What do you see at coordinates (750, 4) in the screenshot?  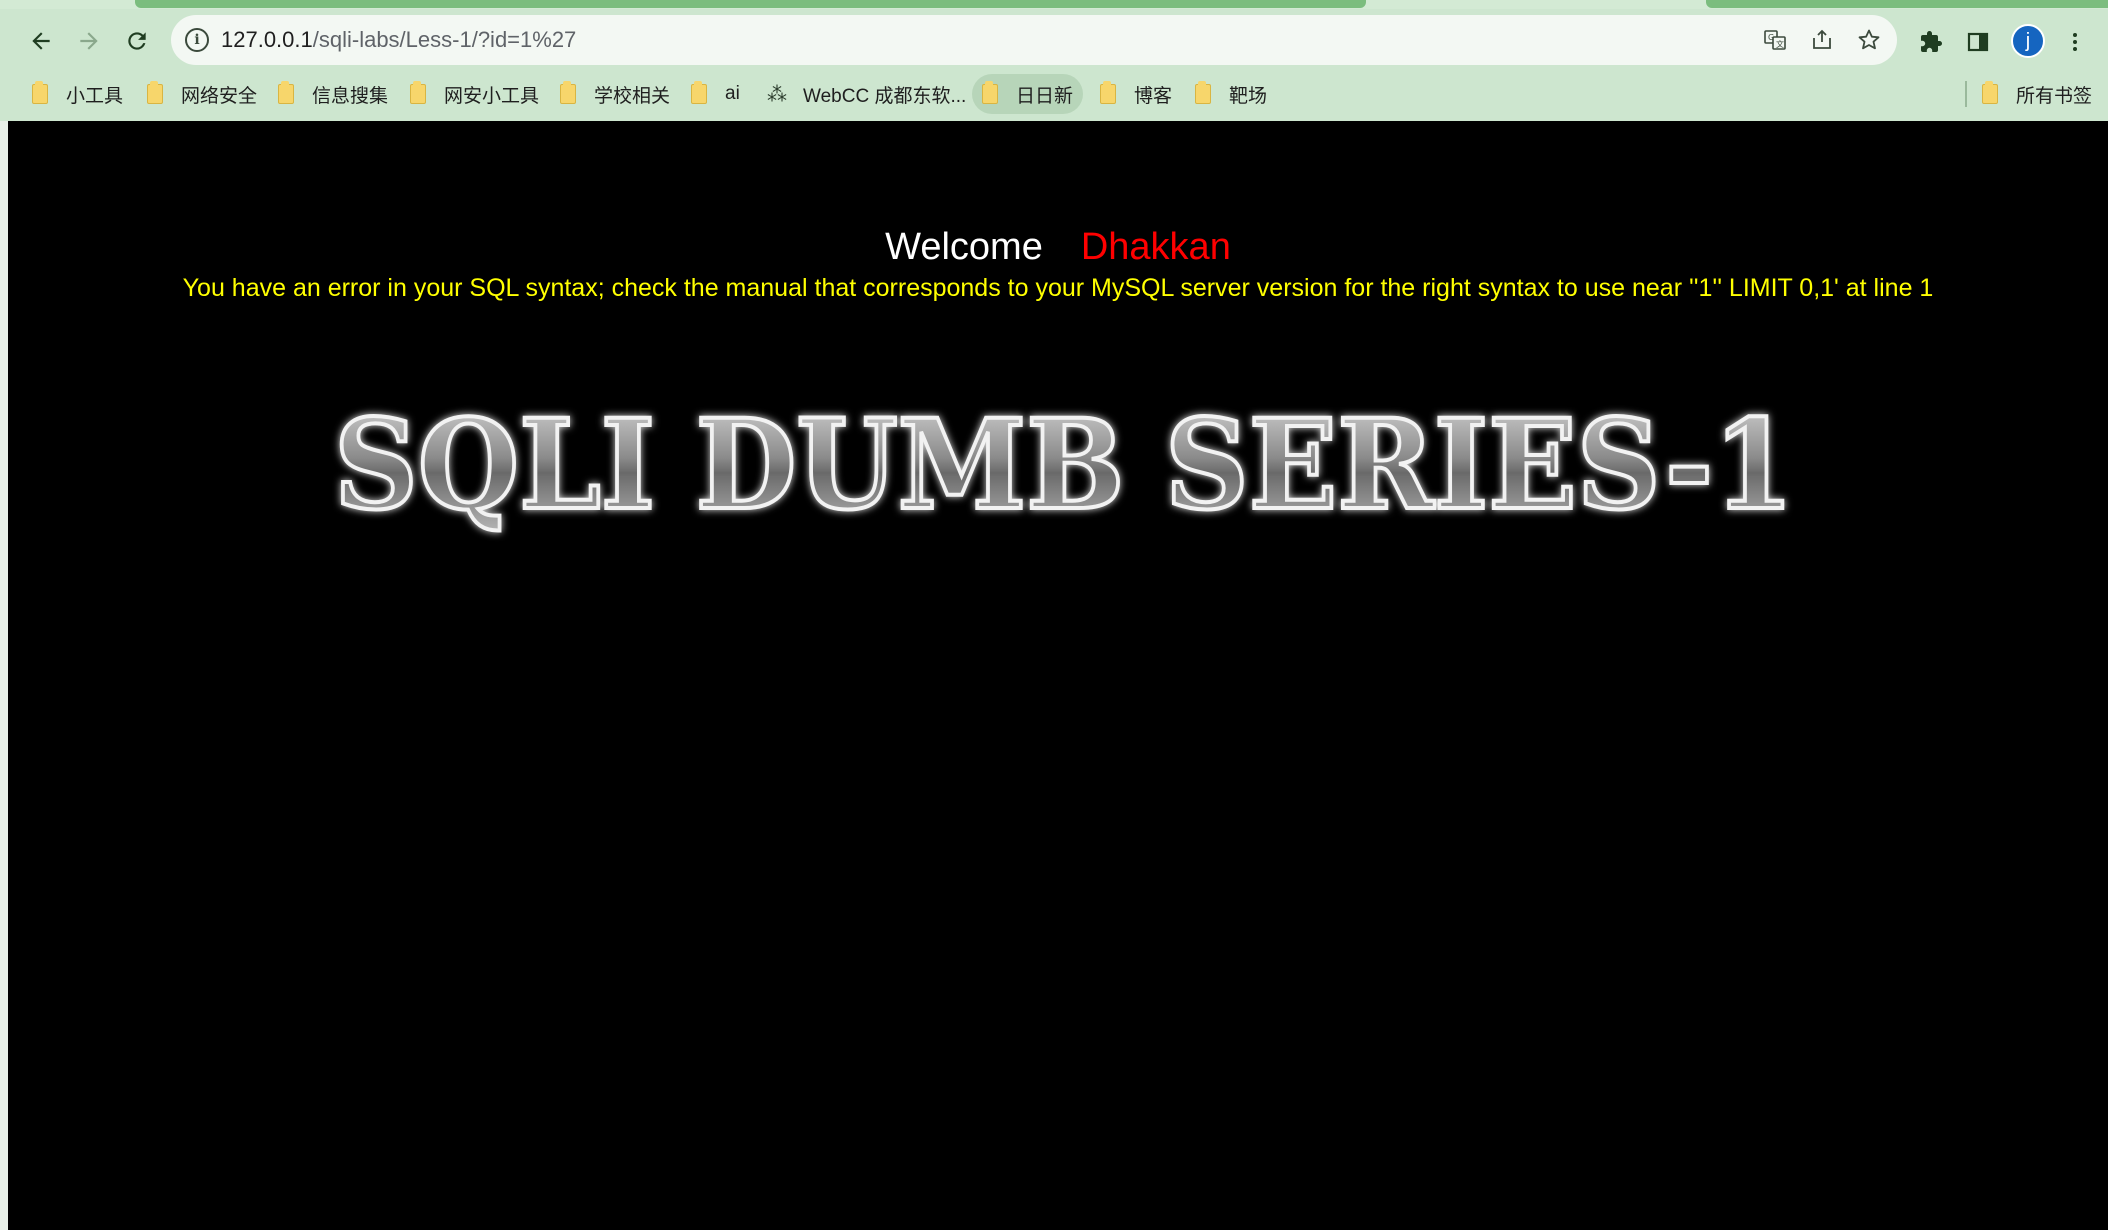 I see `active-tab` at bounding box center [750, 4].